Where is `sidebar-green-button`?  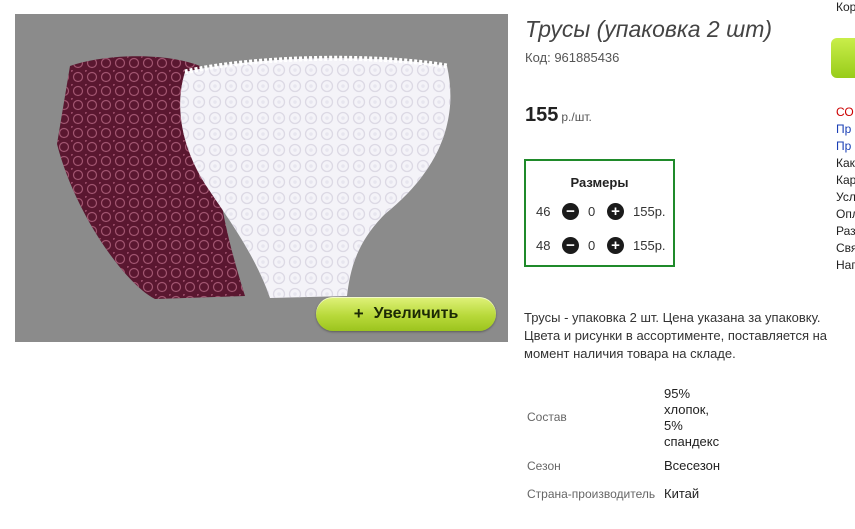
sidebar-green-button is located at coordinates (843, 58).